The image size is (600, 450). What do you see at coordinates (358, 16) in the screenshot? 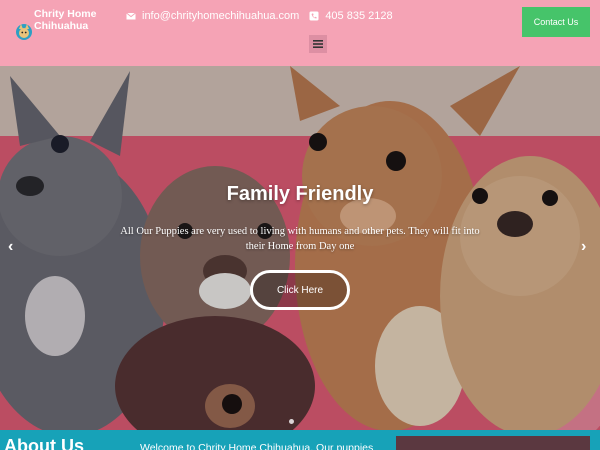
I see `phone-number: 405 835 2128` at bounding box center [358, 16].